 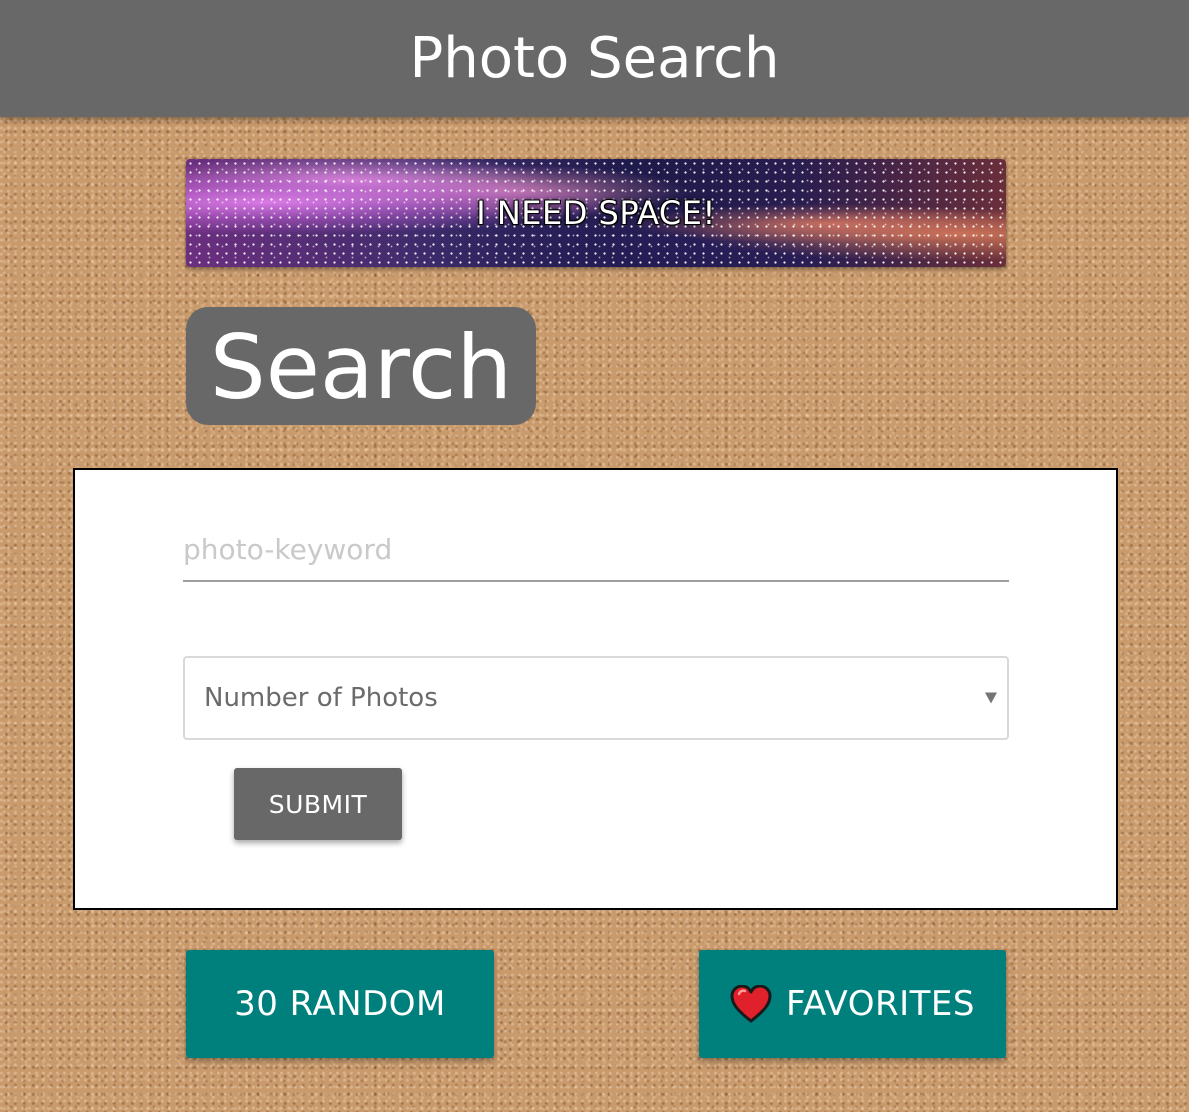 I want to click on app-header: Photo Search, so click(x=594, y=58).